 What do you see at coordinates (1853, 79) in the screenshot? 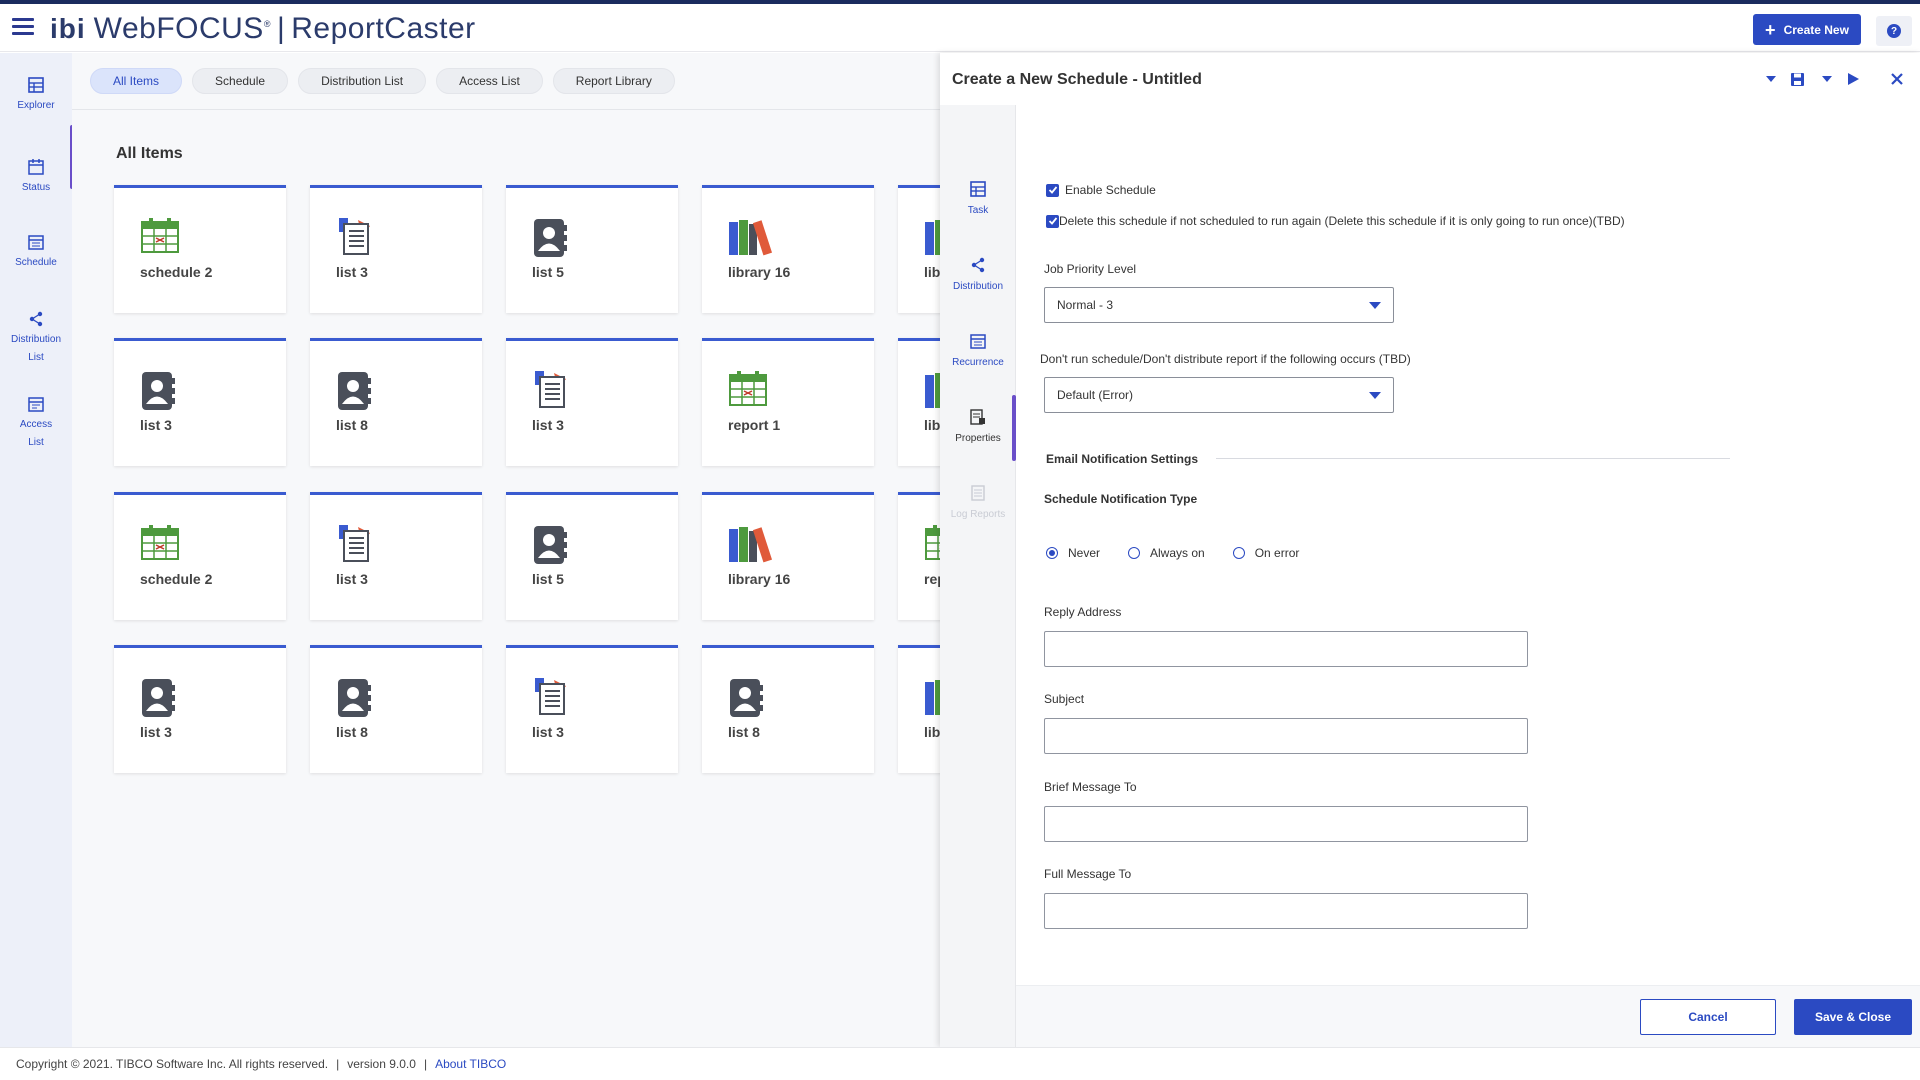
I see `run-icon` at bounding box center [1853, 79].